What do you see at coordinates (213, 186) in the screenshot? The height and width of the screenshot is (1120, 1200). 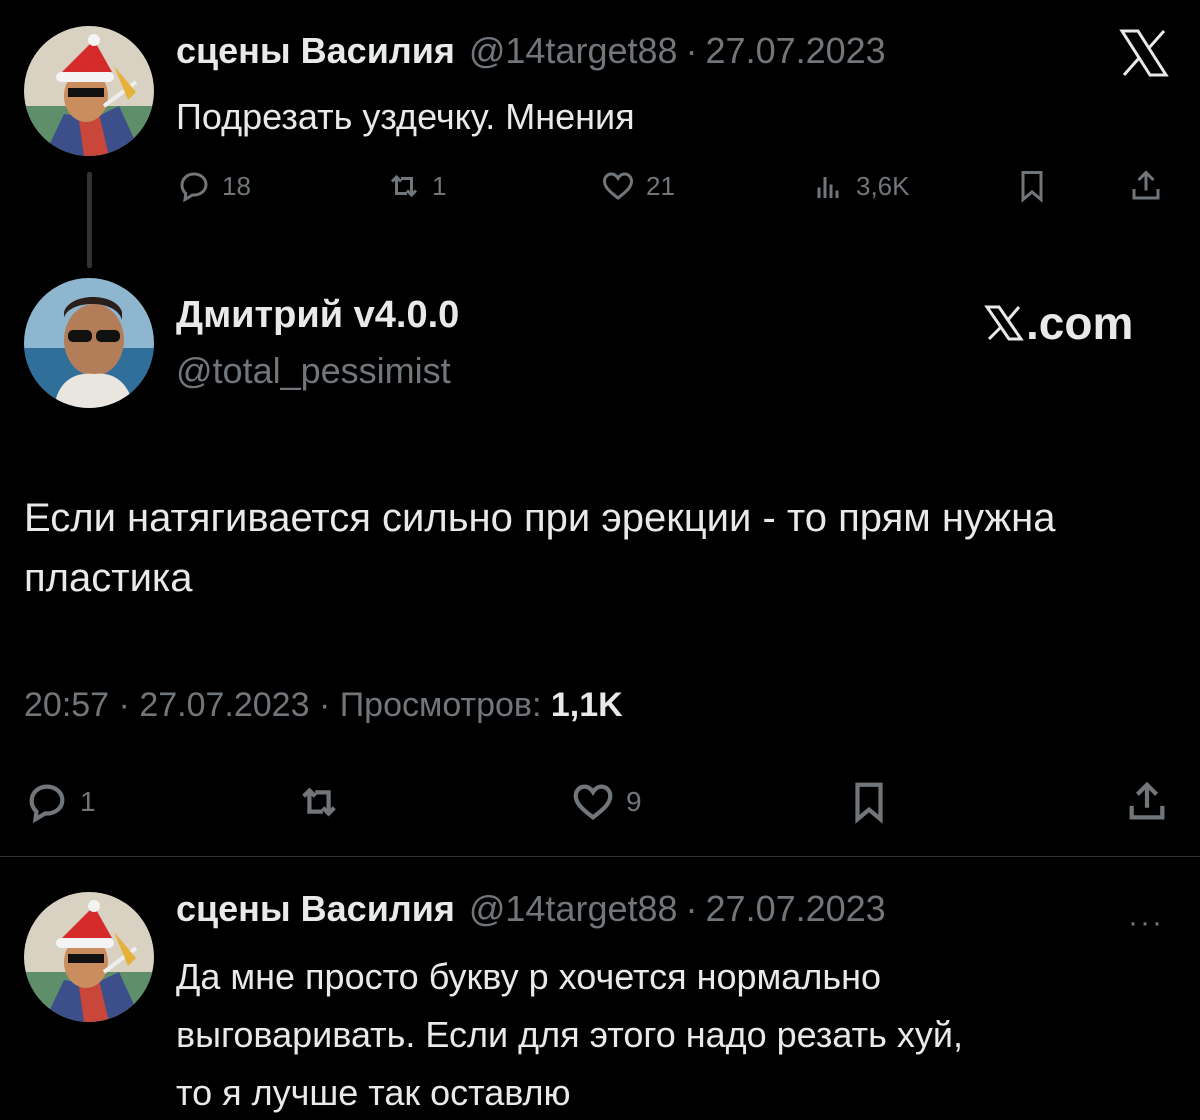 I see `reply-button: 18` at bounding box center [213, 186].